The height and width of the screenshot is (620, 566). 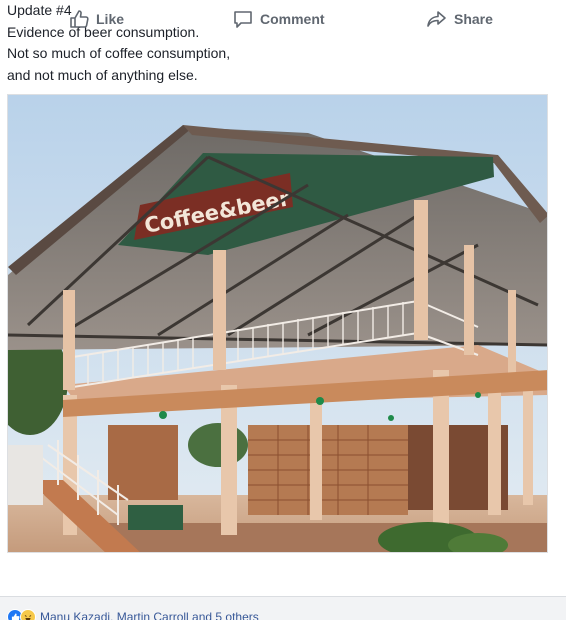 What do you see at coordinates (155, 517) in the screenshot?
I see `bin` at bounding box center [155, 517].